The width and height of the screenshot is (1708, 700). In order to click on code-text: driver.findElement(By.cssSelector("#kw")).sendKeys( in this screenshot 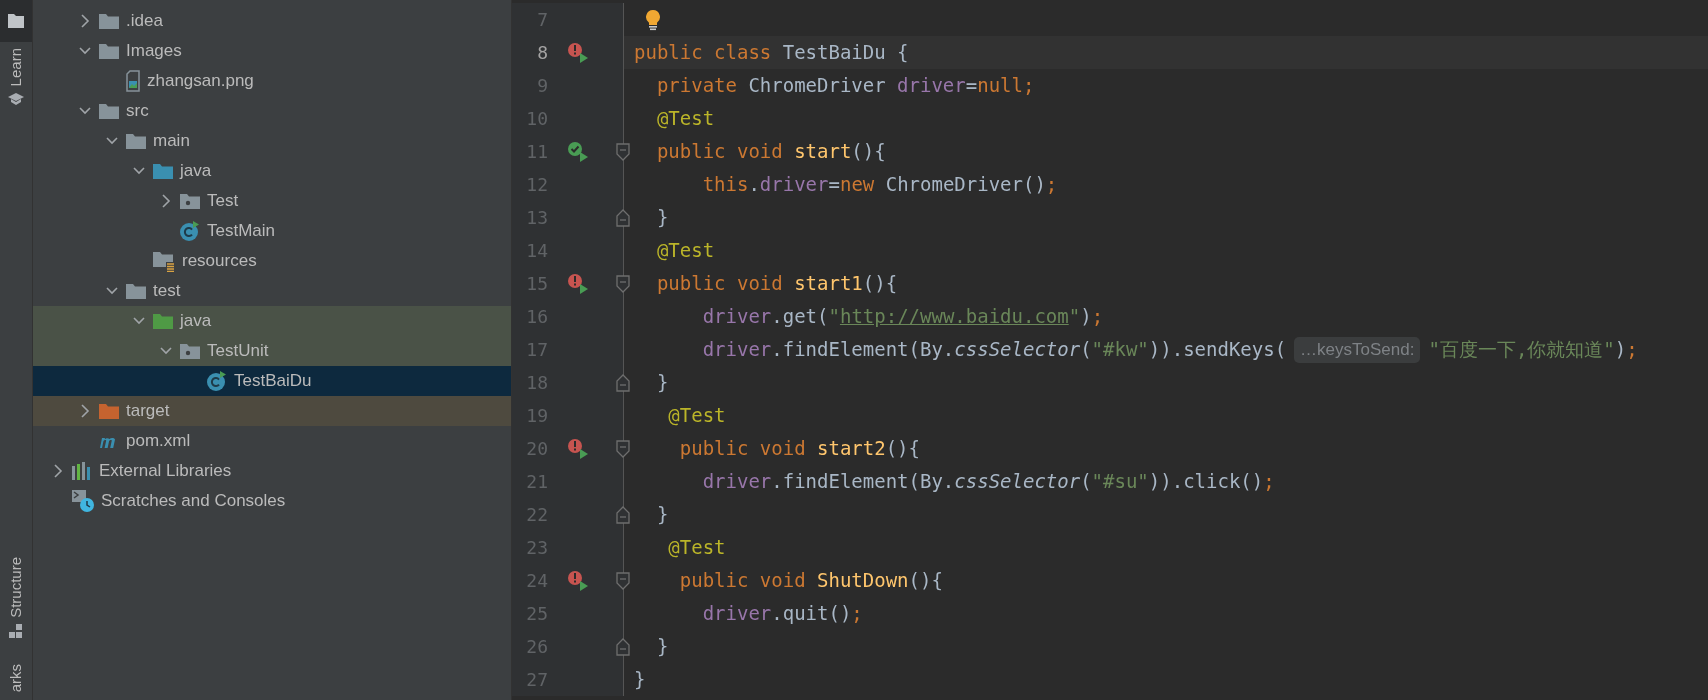, I will do `click(994, 350)`.